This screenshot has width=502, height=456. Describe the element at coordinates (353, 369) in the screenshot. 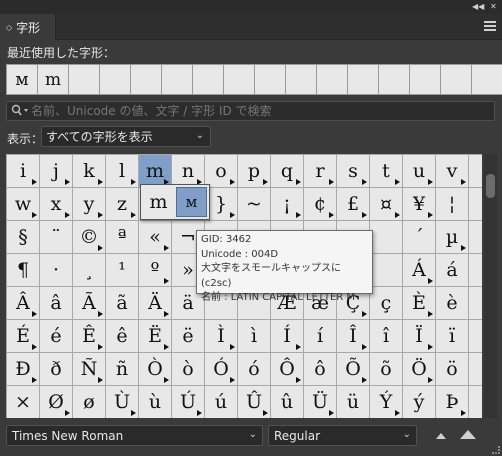

I see `glyph-cell: Õ` at that location.